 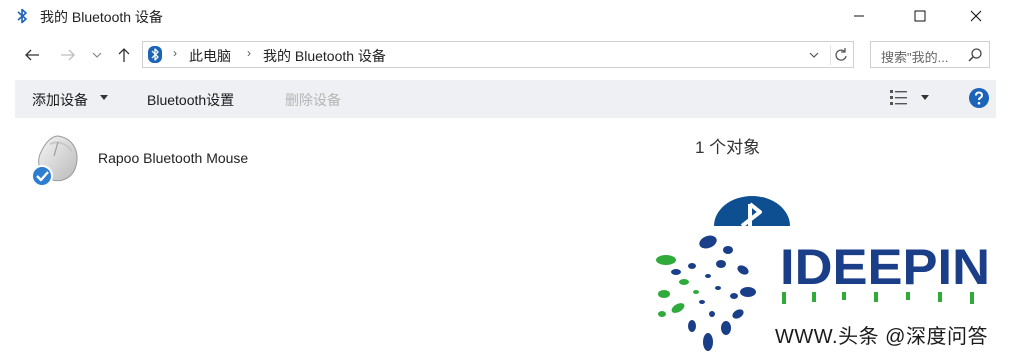 What do you see at coordinates (885, 267) in the screenshot?
I see `watermark-brand-text: IDEEPIN` at bounding box center [885, 267].